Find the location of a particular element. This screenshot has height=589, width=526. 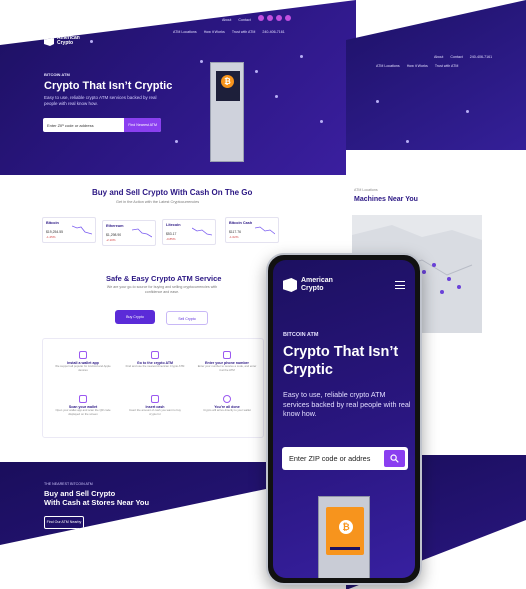

breadcrumb: ATM Locations is located at coordinates (366, 190).